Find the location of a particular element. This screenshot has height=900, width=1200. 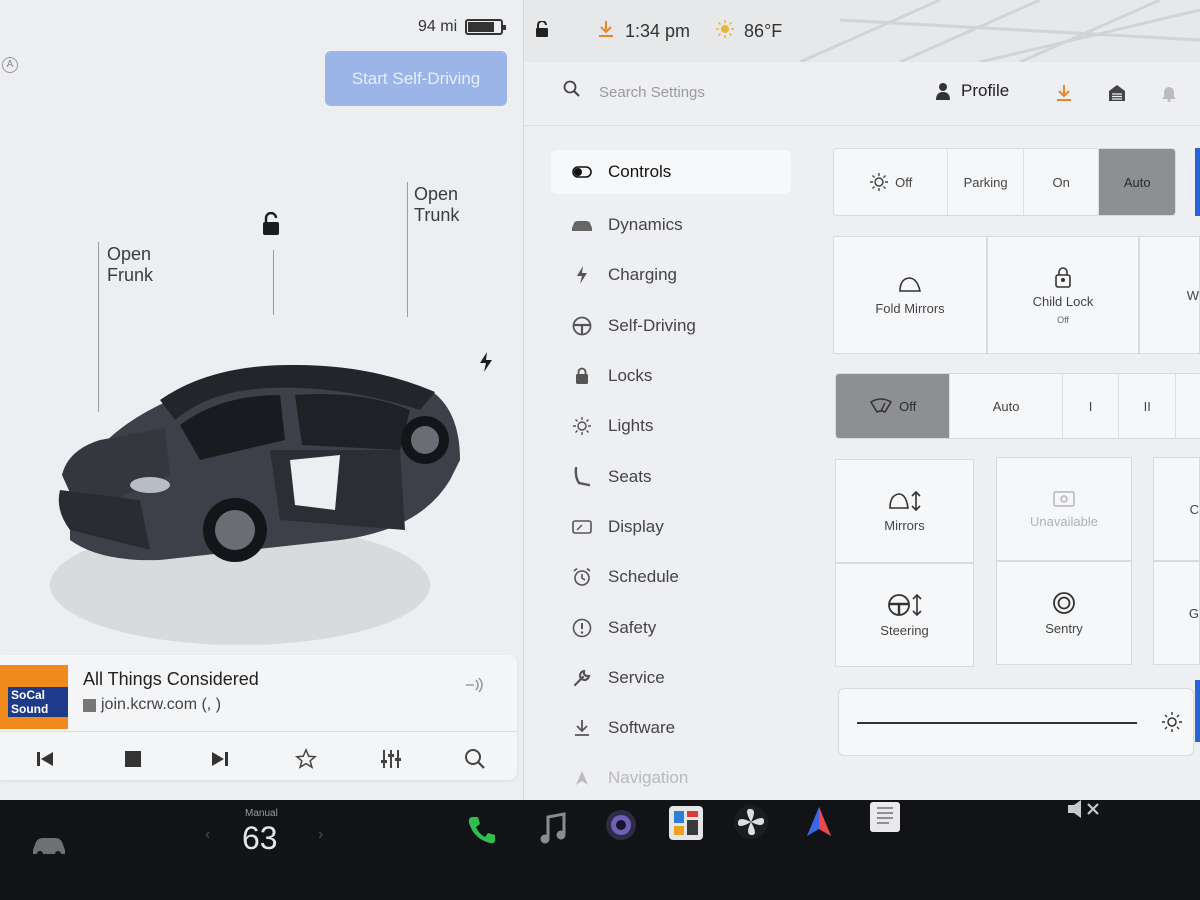

music-icon is located at coordinates (553, 829).